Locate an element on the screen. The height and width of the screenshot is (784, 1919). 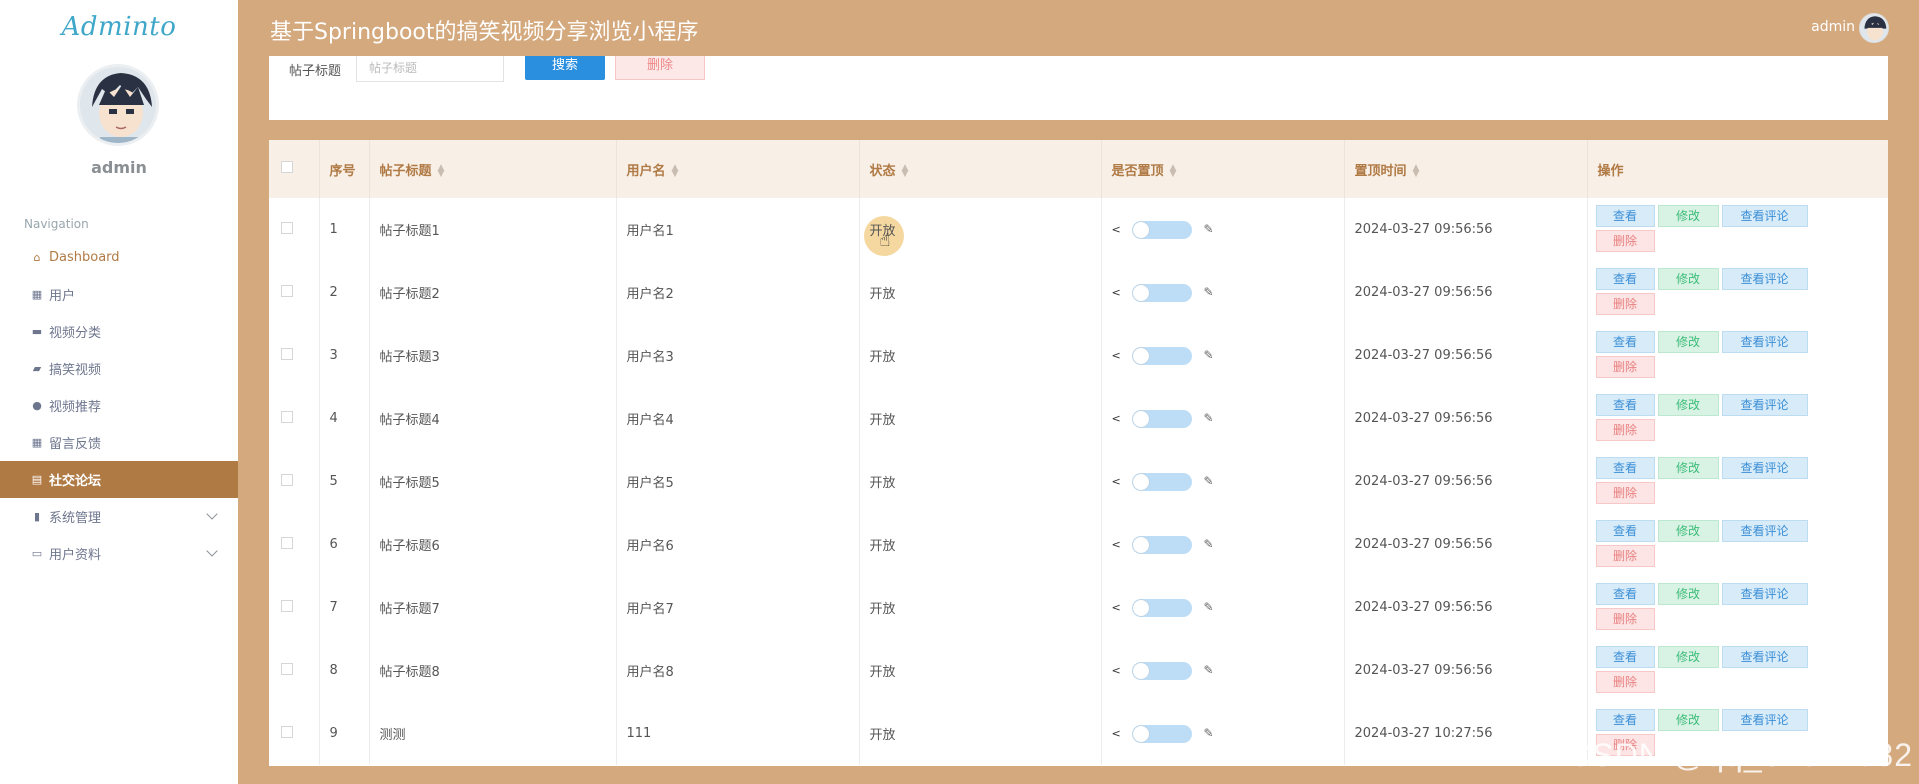
col-status: 状态 ▲ ▼ is located at coordinates (980, 169).